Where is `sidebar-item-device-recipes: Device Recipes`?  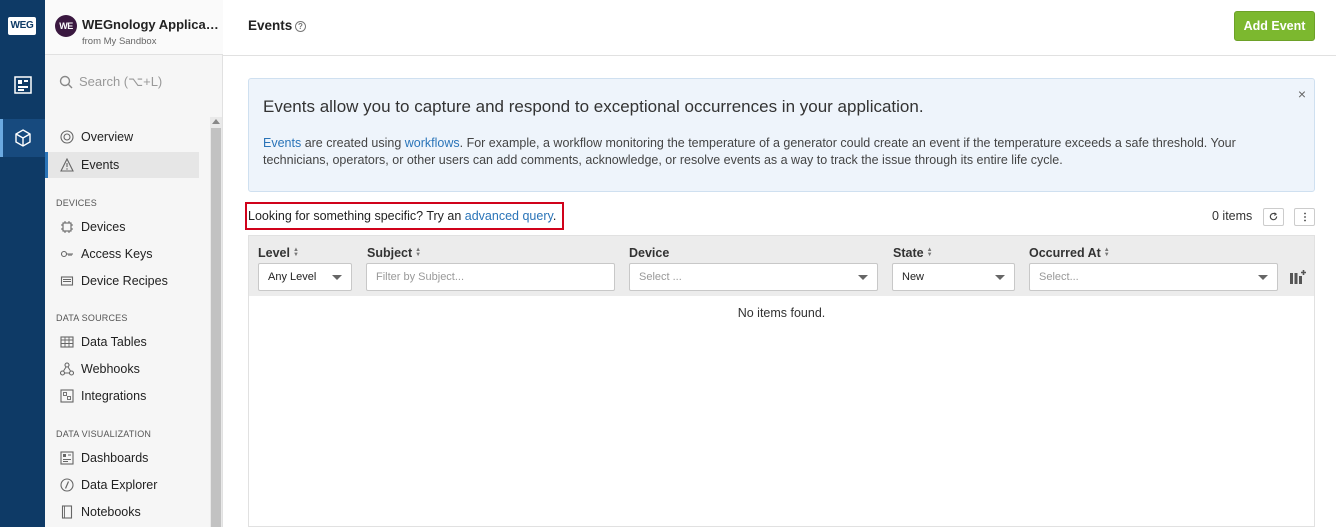
sidebar-item-device-recipes: Device Recipes is located at coordinates (122, 281).